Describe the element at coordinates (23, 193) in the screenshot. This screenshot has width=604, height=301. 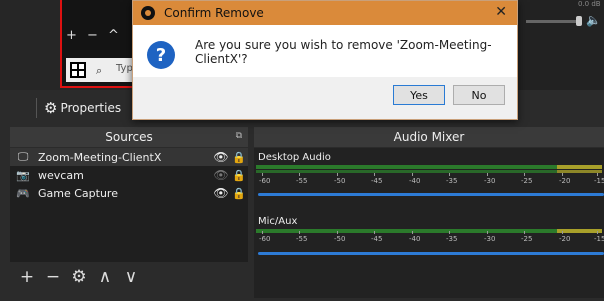
I see `gamepad-icon: 🎮` at that location.